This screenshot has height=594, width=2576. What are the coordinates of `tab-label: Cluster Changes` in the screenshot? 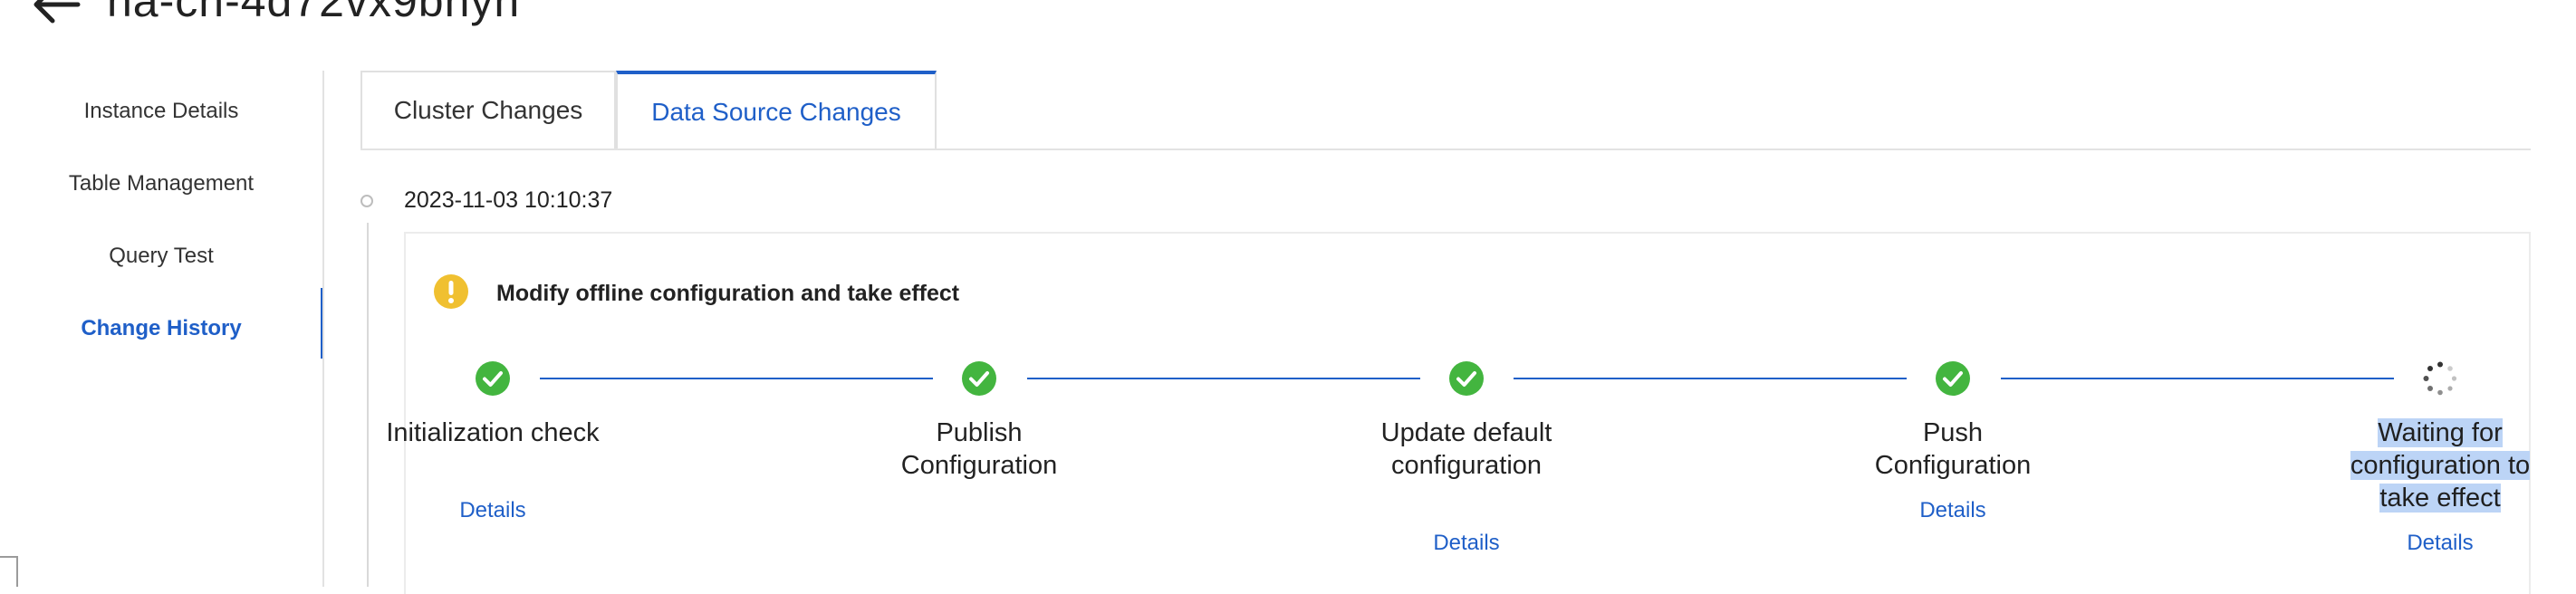 It's located at (488, 110).